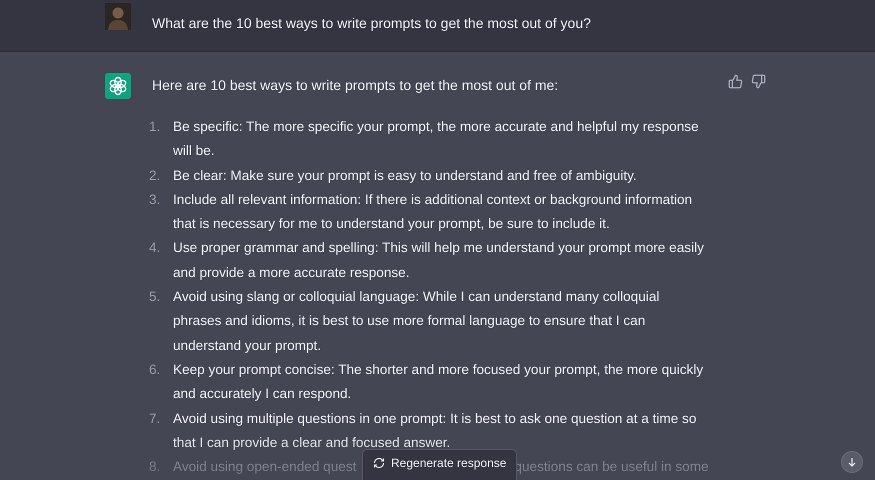 The image size is (875, 480). Describe the element at coordinates (371, 23) in the screenshot. I see `user-message: What are the 10 best ways to write prompts to get the most out of you?` at that location.